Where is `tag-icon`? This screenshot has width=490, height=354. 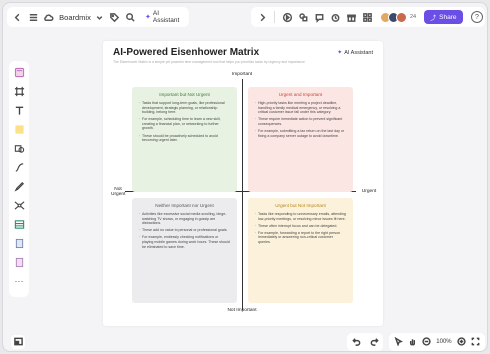
tag-icon is located at coordinates (114, 17).